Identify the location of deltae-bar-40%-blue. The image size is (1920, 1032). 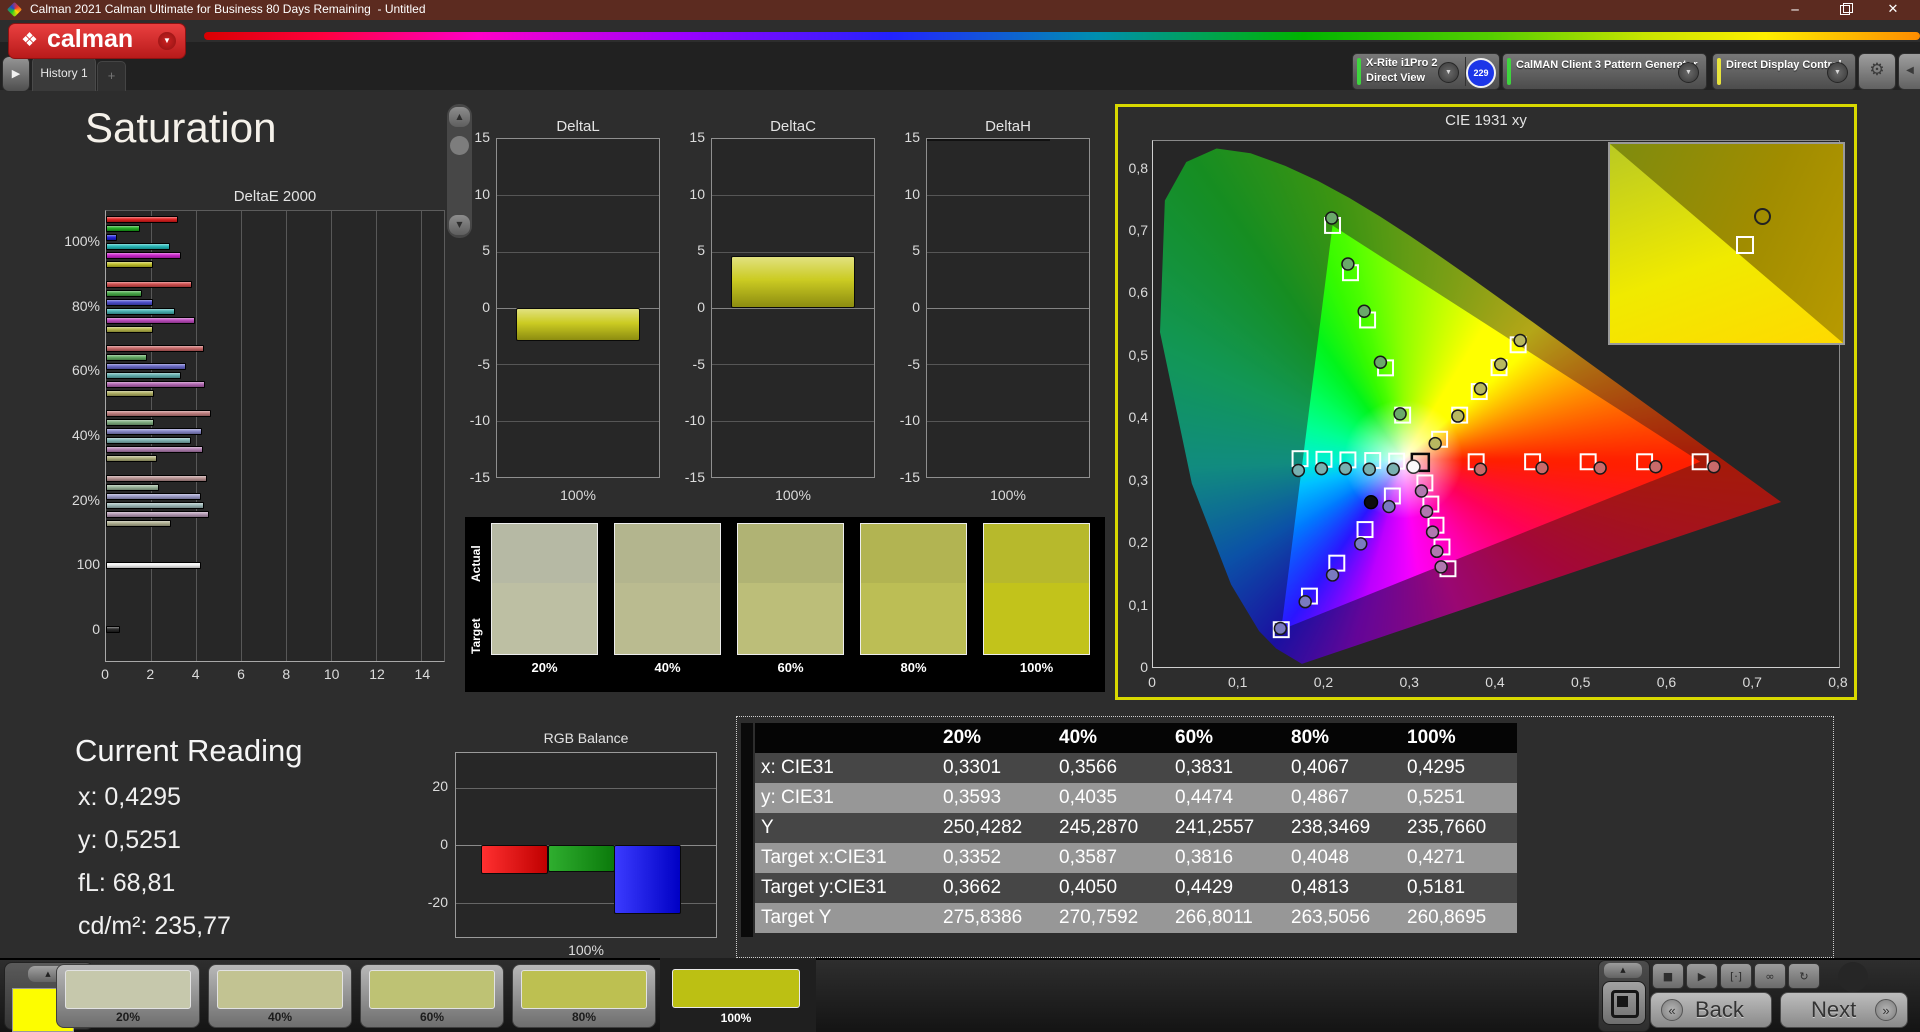
(154, 431).